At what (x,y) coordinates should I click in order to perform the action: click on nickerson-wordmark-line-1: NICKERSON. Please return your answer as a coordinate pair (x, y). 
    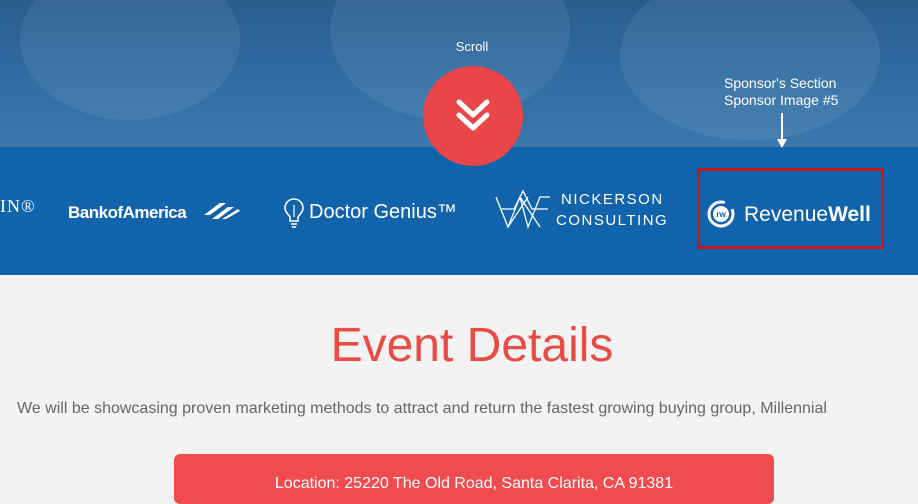
    Looking at the image, I should click on (612, 199).